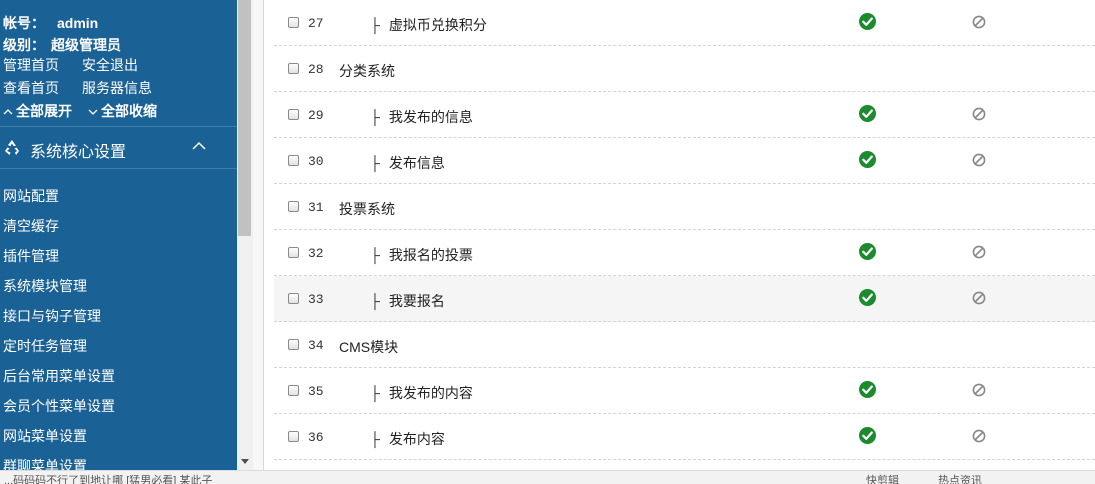 This screenshot has width=1095, height=484. Describe the element at coordinates (31, 256) in the screenshot. I see `sidebar-menu-item: 插件管理` at that location.